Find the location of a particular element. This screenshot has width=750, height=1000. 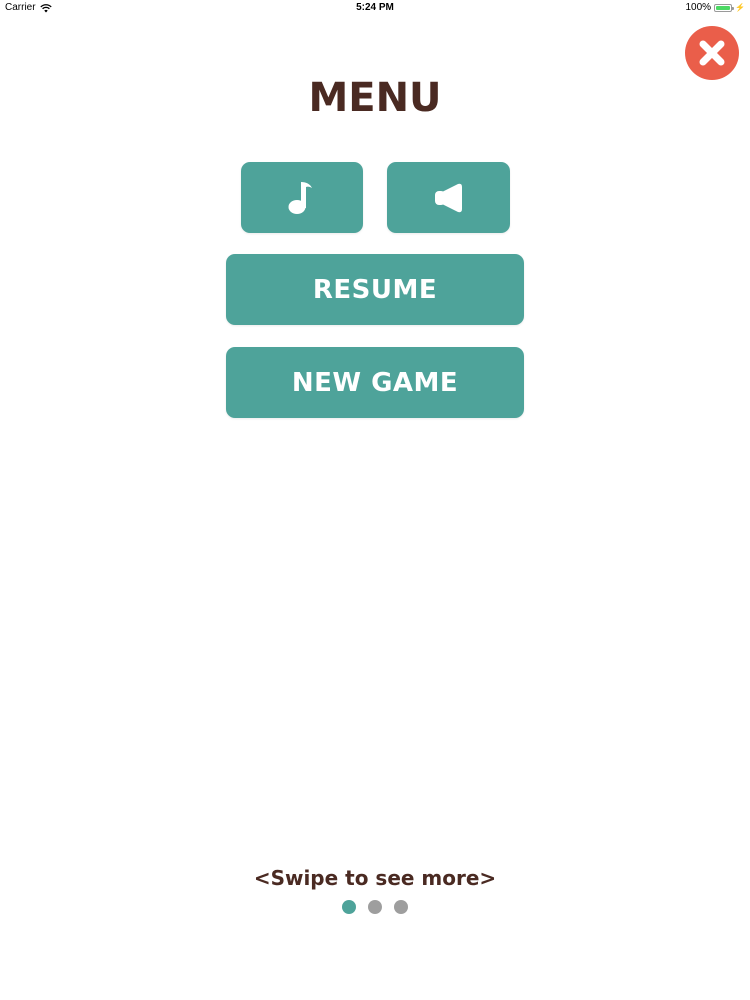

close-button is located at coordinates (712, 53).